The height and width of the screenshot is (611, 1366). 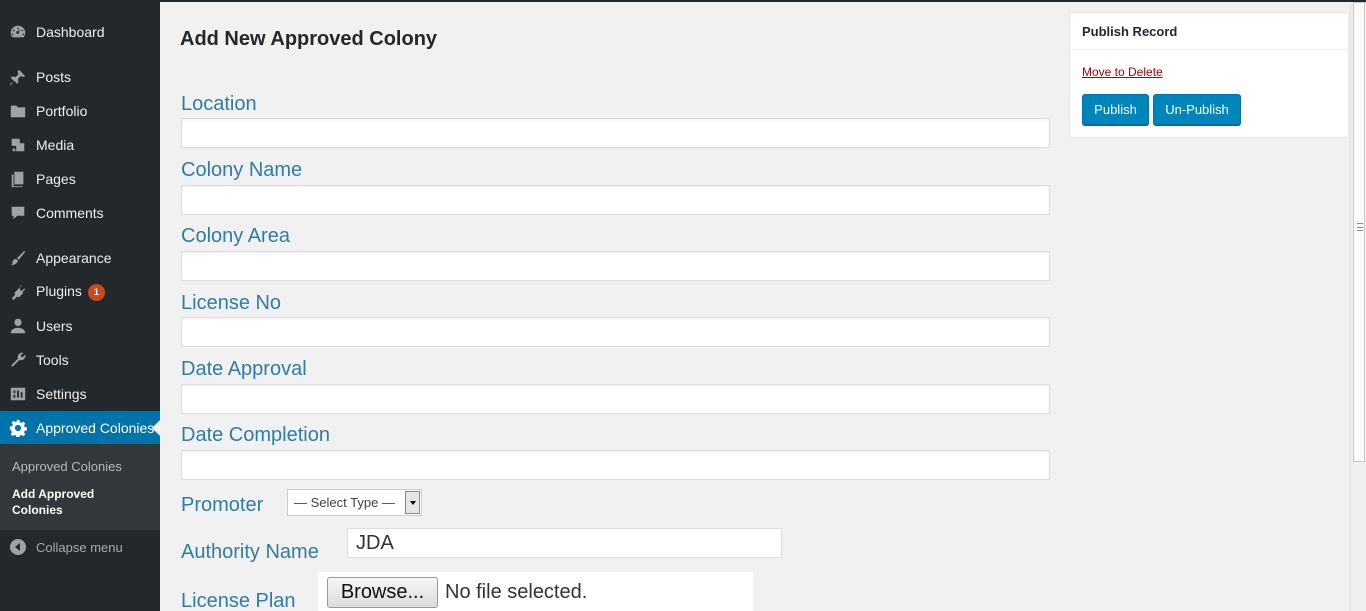 I want to click on collapse-menu-label: Collapse menu, so click(x=79, y=547).